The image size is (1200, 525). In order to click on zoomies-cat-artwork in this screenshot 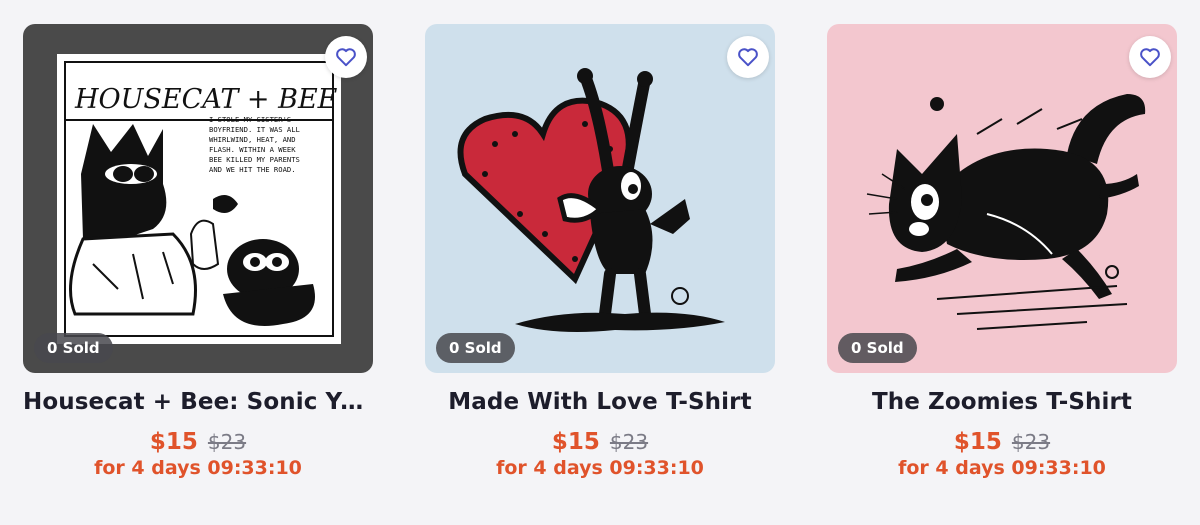, I will do `click(1006, 212)`.